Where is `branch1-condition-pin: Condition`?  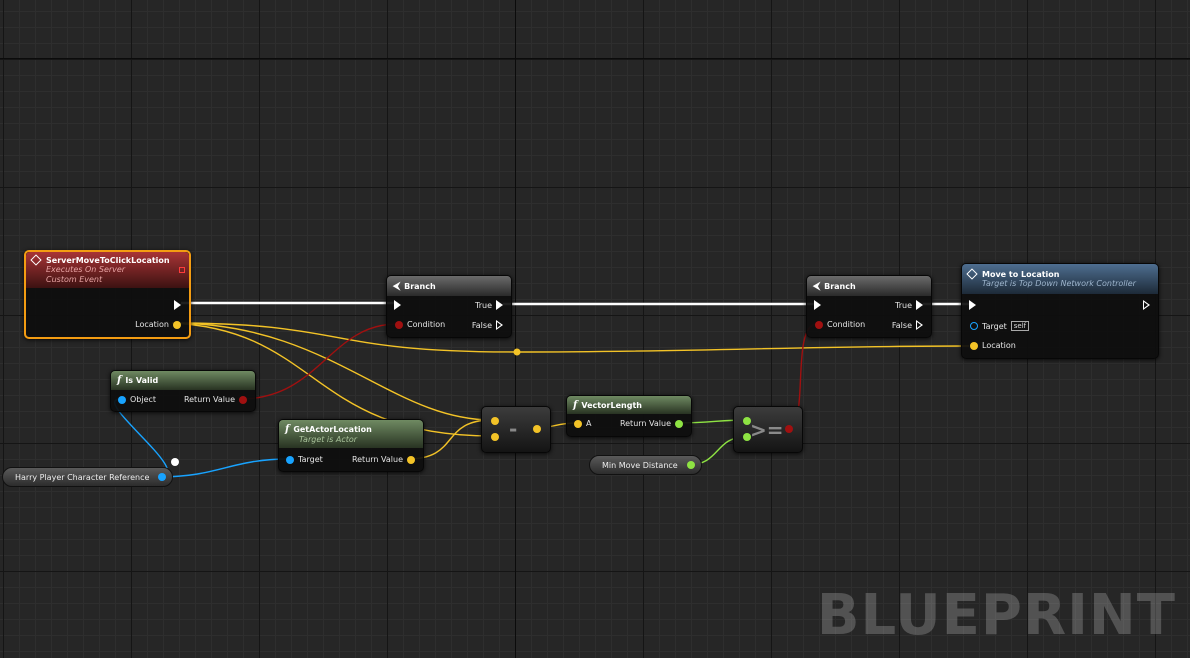 branch1-condition-pin: Condition is located at coordinates (420, 324).